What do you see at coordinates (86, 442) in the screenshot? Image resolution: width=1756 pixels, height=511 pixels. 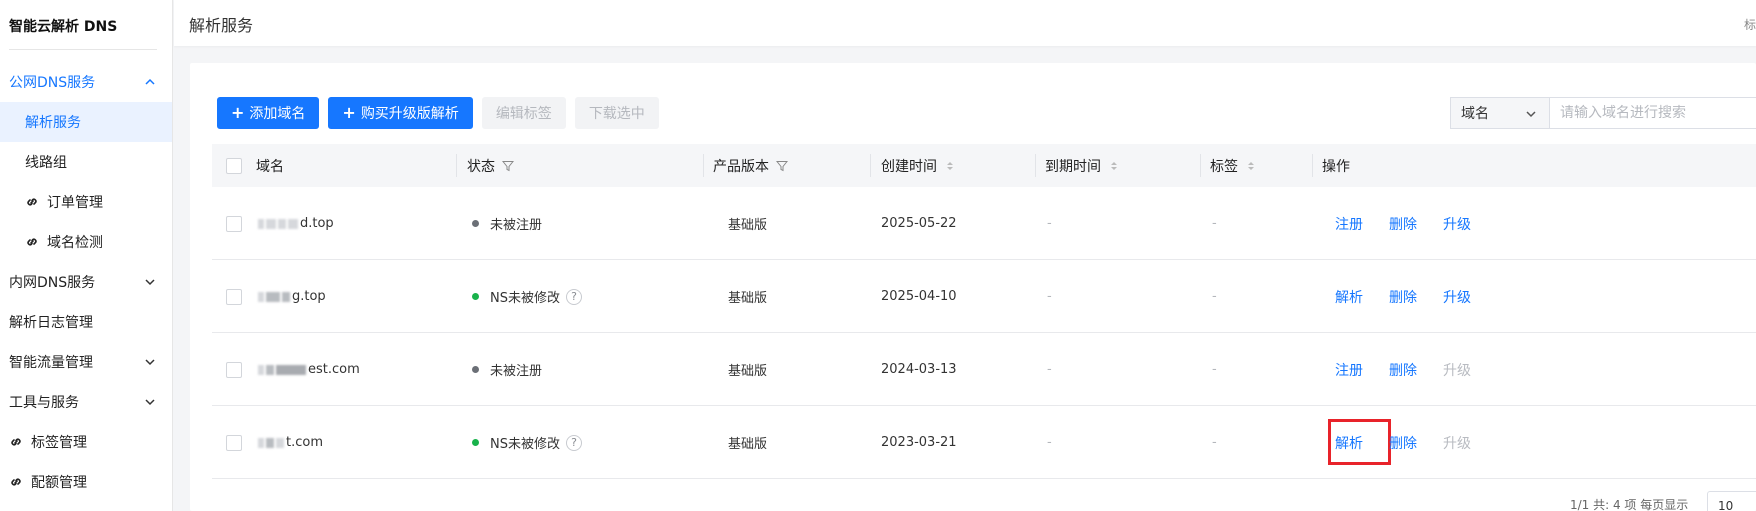 I see `sidebar-item-tags: 标签管理` at bounding box center [86, 442].